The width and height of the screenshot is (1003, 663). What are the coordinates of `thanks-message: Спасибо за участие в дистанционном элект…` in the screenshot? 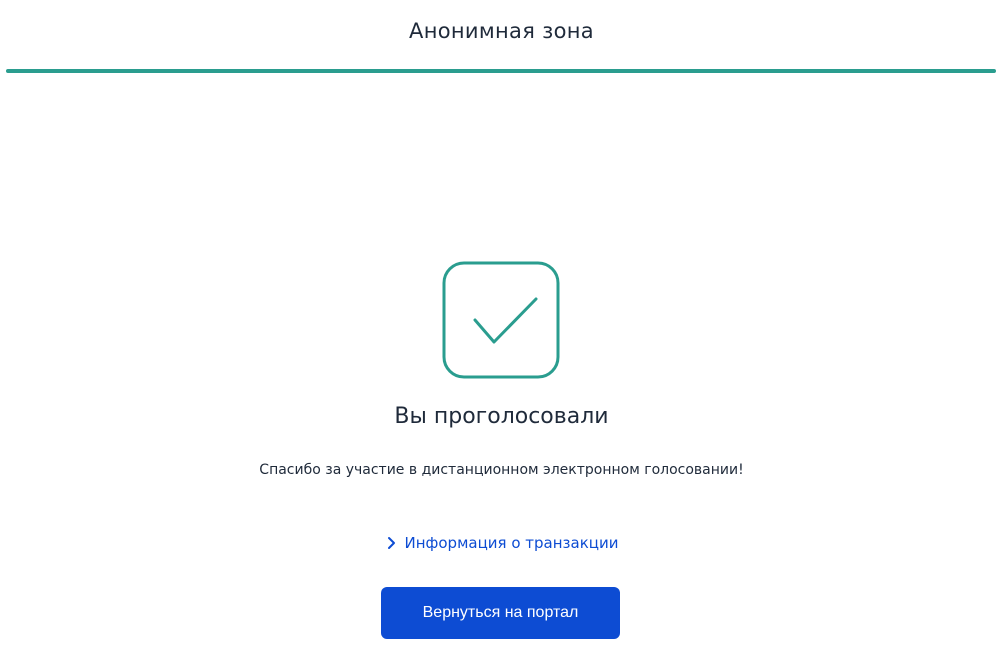 It's located at (501, 470).